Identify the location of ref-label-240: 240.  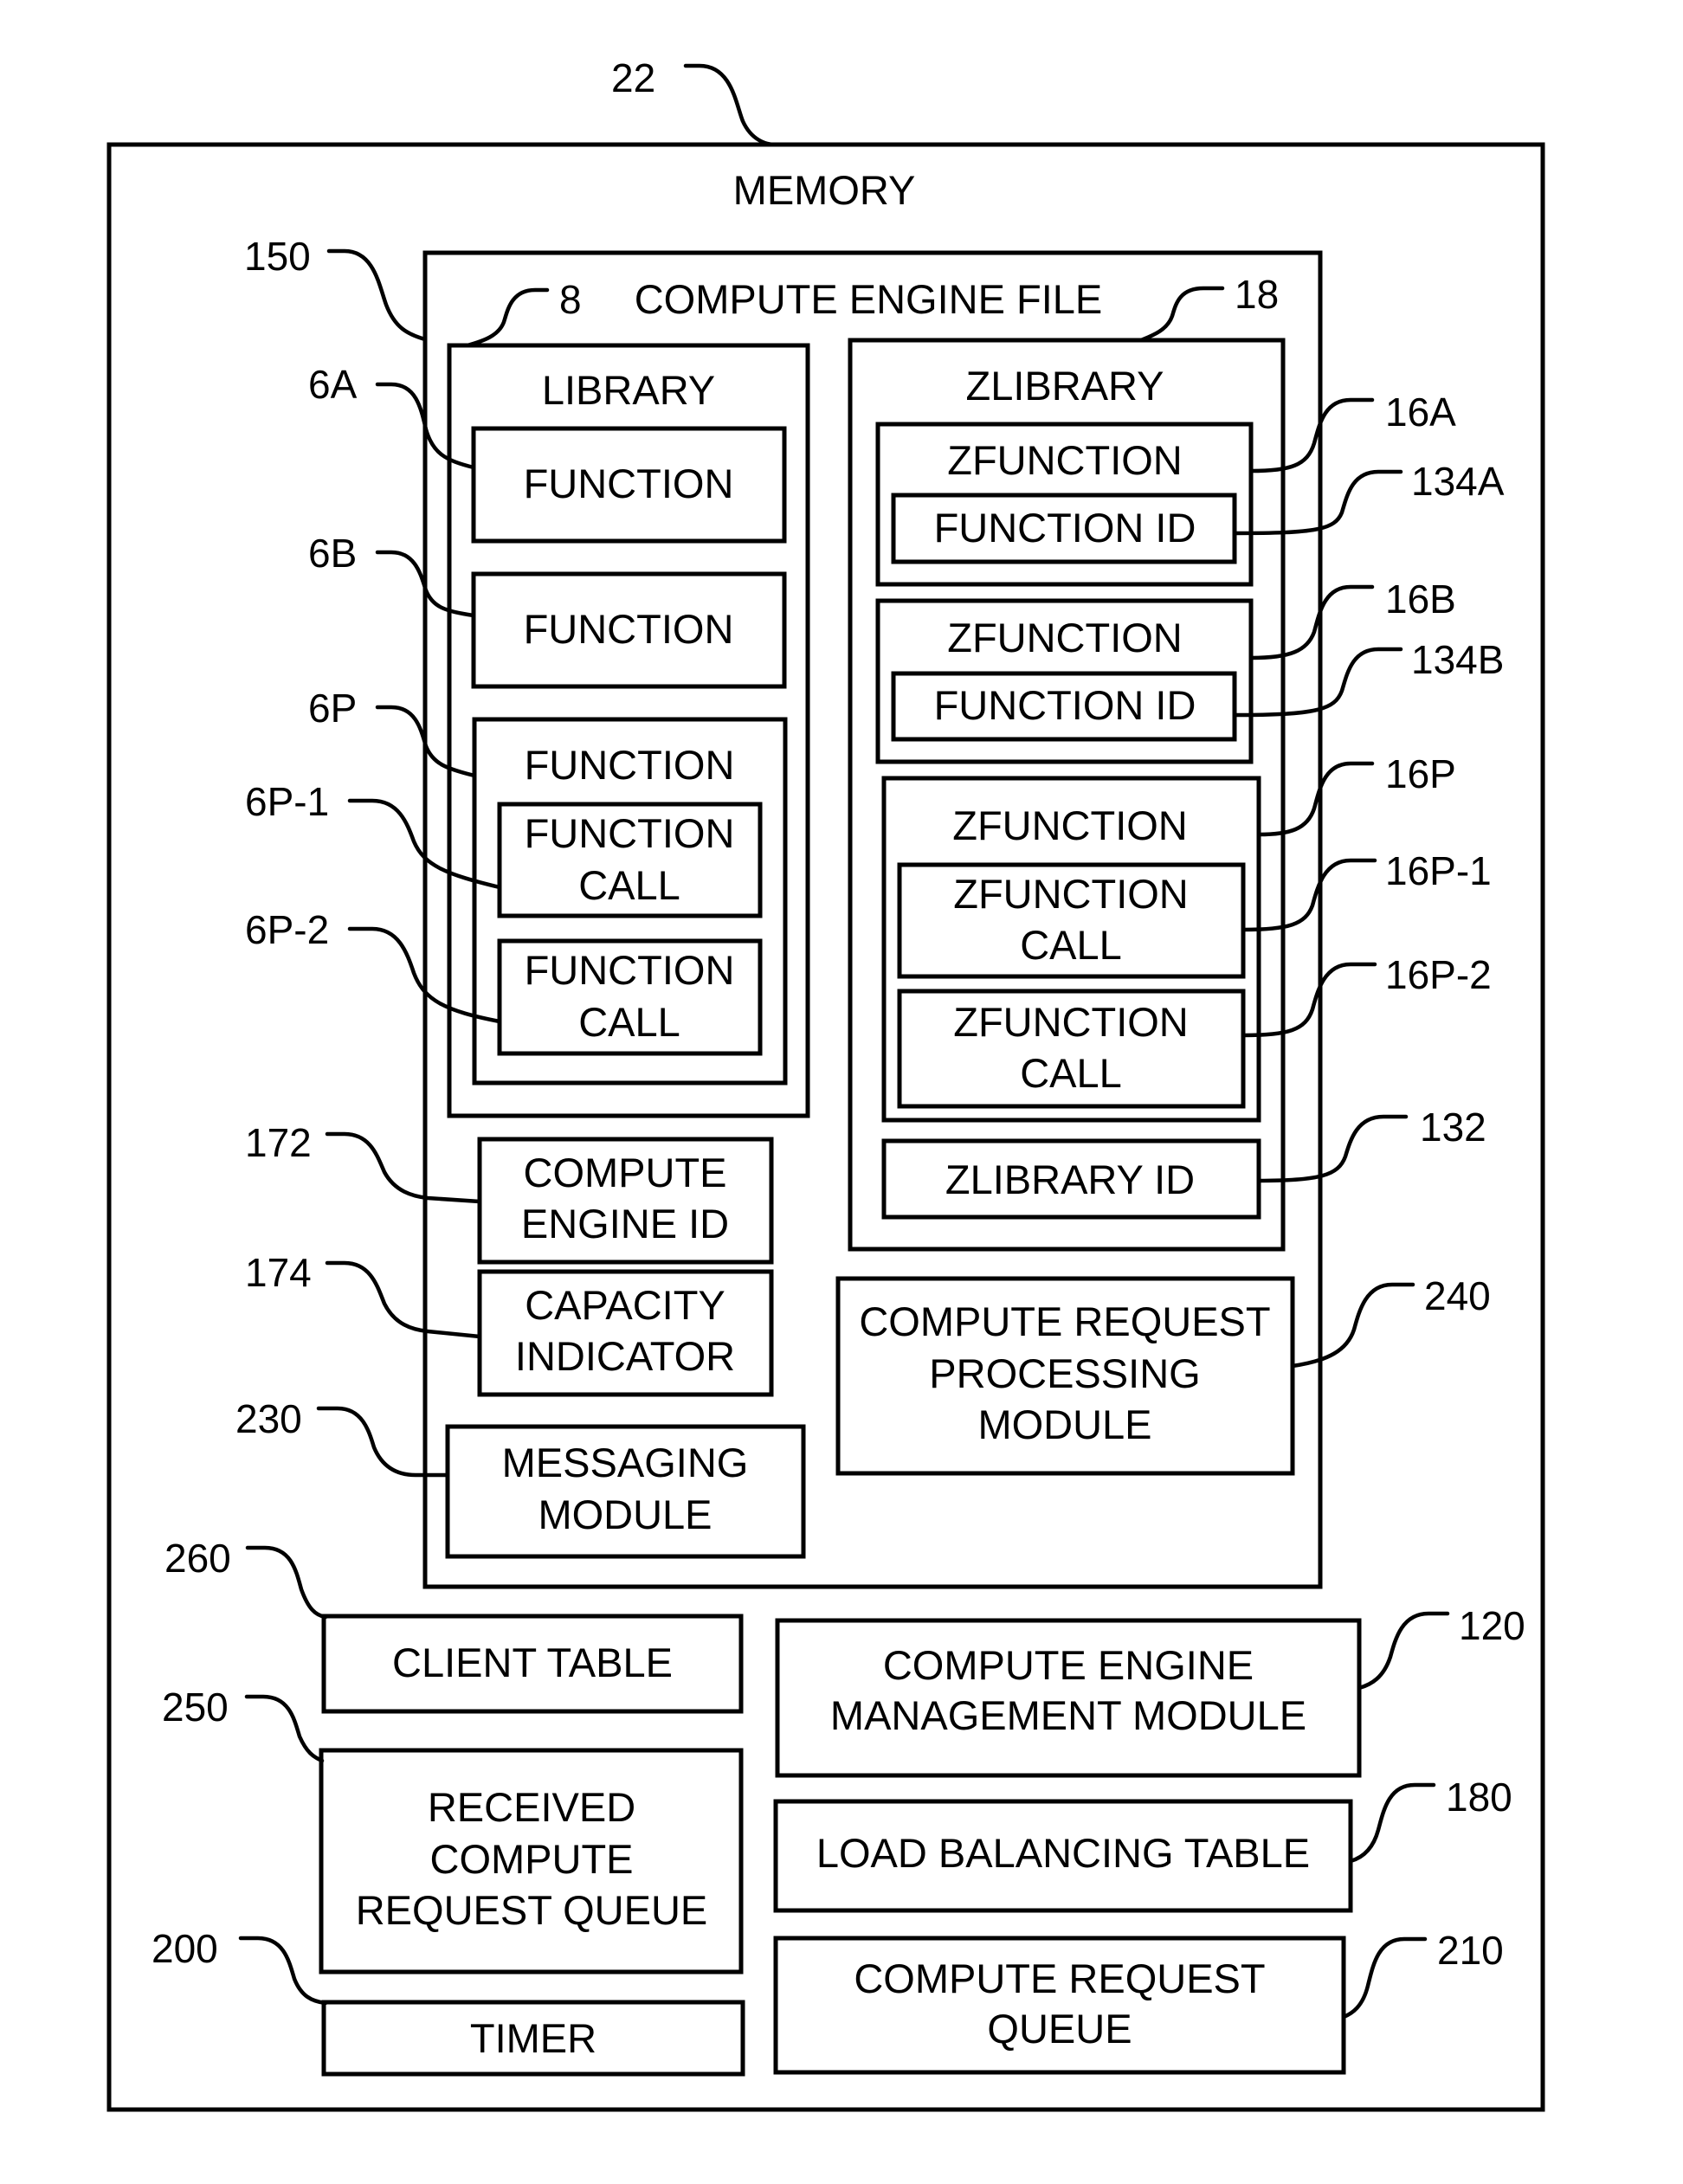
(1457, 1295).